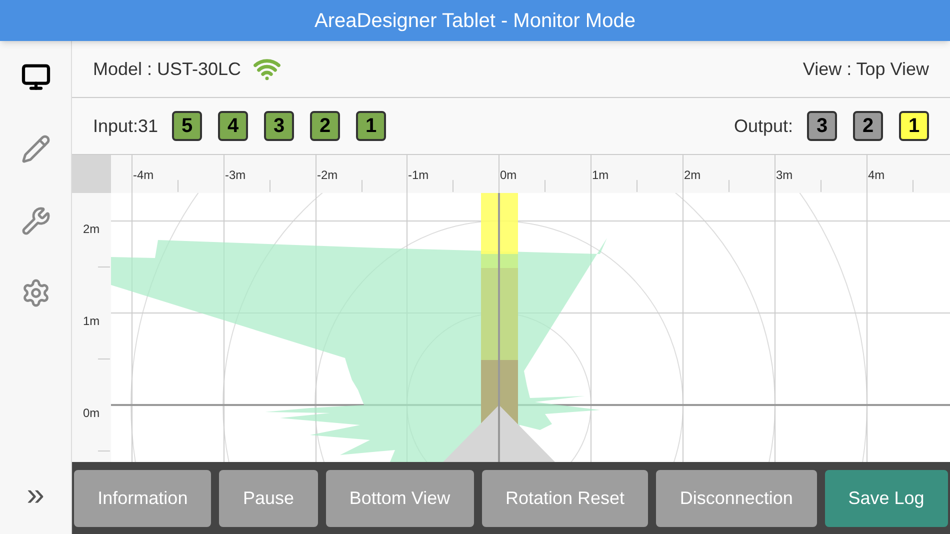 This screenshot has width=950, height=534. Describe the element at coordinates (125, 126) in the screenshot. I see `input-label: Input:31` at that location.